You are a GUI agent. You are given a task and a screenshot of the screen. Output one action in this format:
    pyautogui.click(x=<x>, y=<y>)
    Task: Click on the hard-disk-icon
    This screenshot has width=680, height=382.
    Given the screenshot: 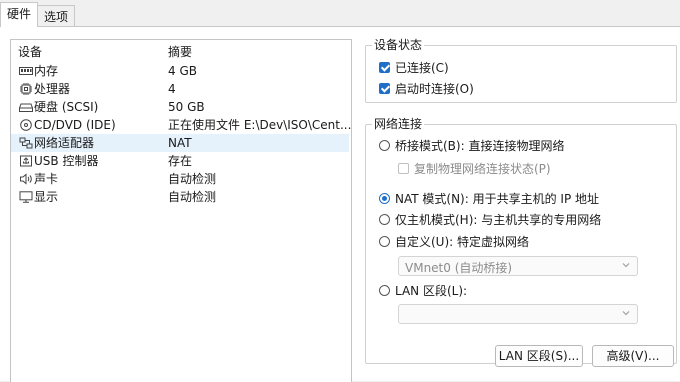 What is the action you would take?
    pyautogui.click(x=25, y=107)
    